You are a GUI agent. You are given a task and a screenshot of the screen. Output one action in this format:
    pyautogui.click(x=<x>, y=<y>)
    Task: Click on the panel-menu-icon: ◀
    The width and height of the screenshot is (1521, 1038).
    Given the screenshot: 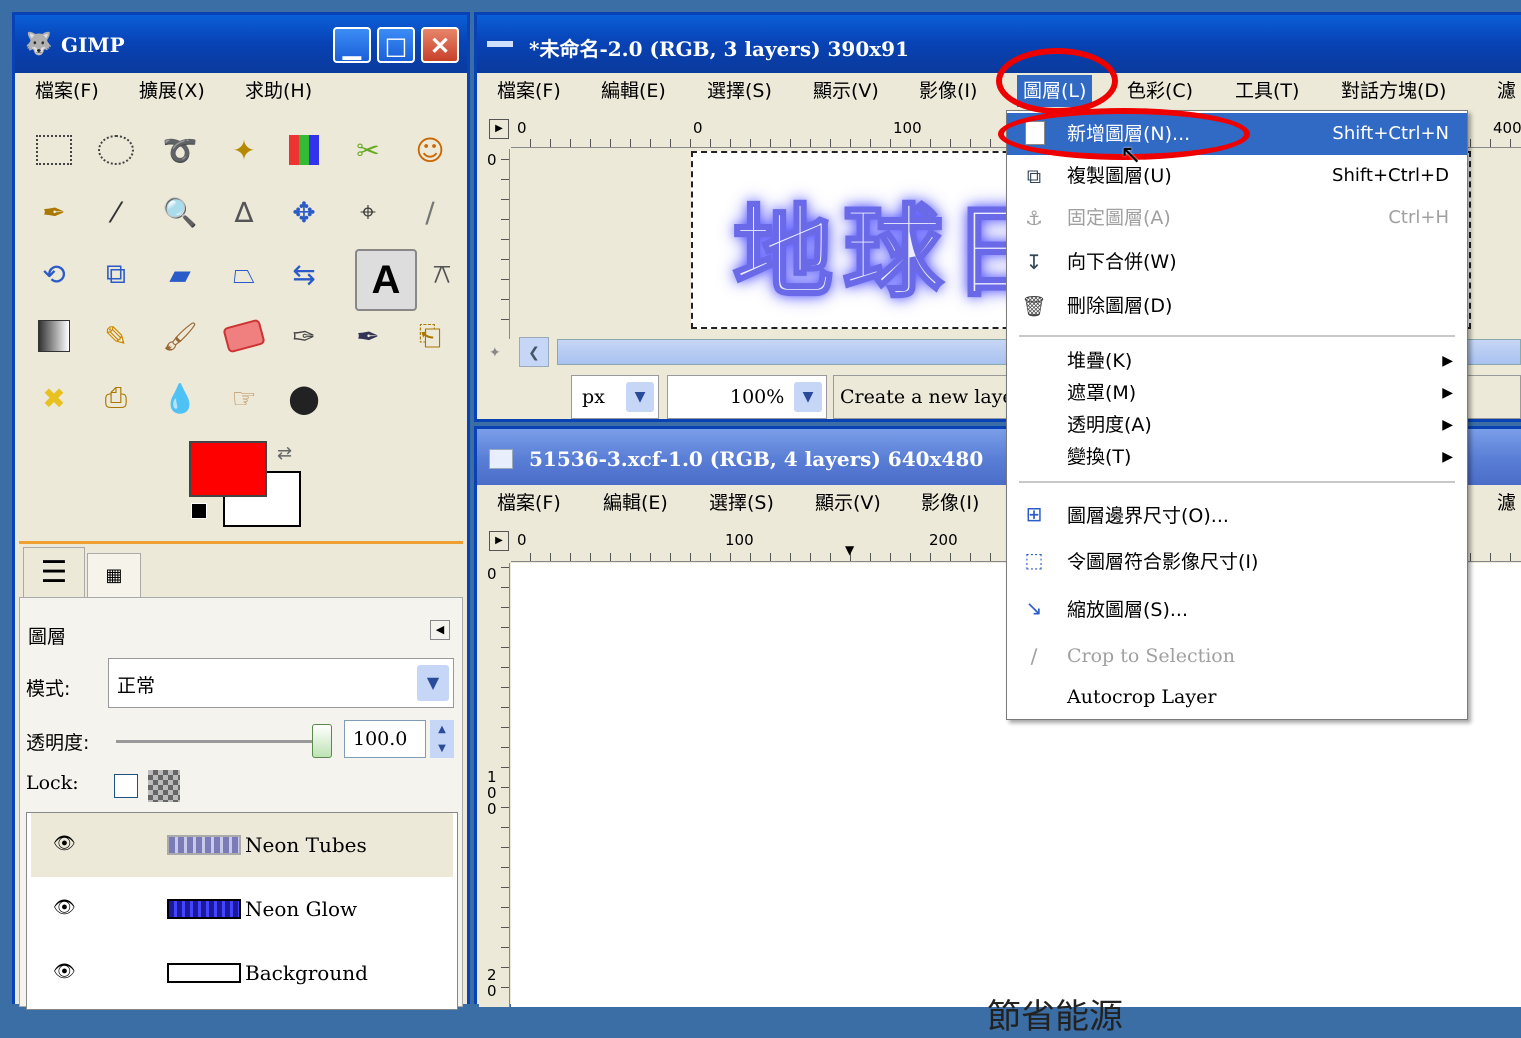 What is the action you would take?
    pyautogui.click(x=440, y=630)
    